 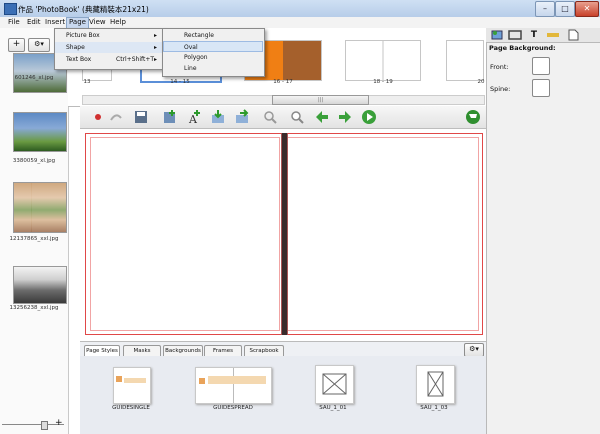 What do you see at coordinates (497, 35) in the screenshot?
I see `background-tab-icon` at bounding box center [497, 35].